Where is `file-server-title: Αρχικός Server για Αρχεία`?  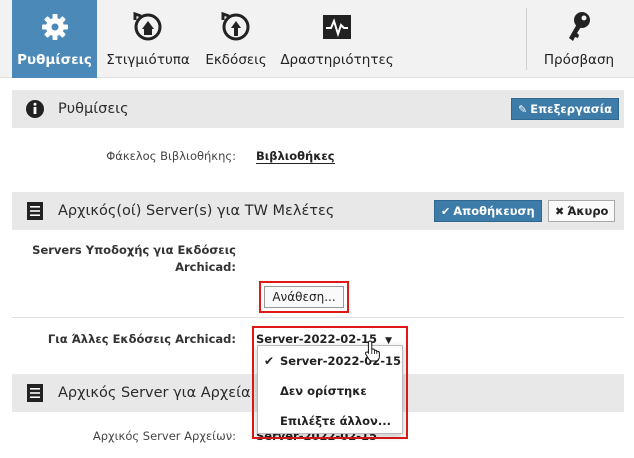 file-server-title: Αρχικός Server για Αρχεία is located at coordinates (154, 393).